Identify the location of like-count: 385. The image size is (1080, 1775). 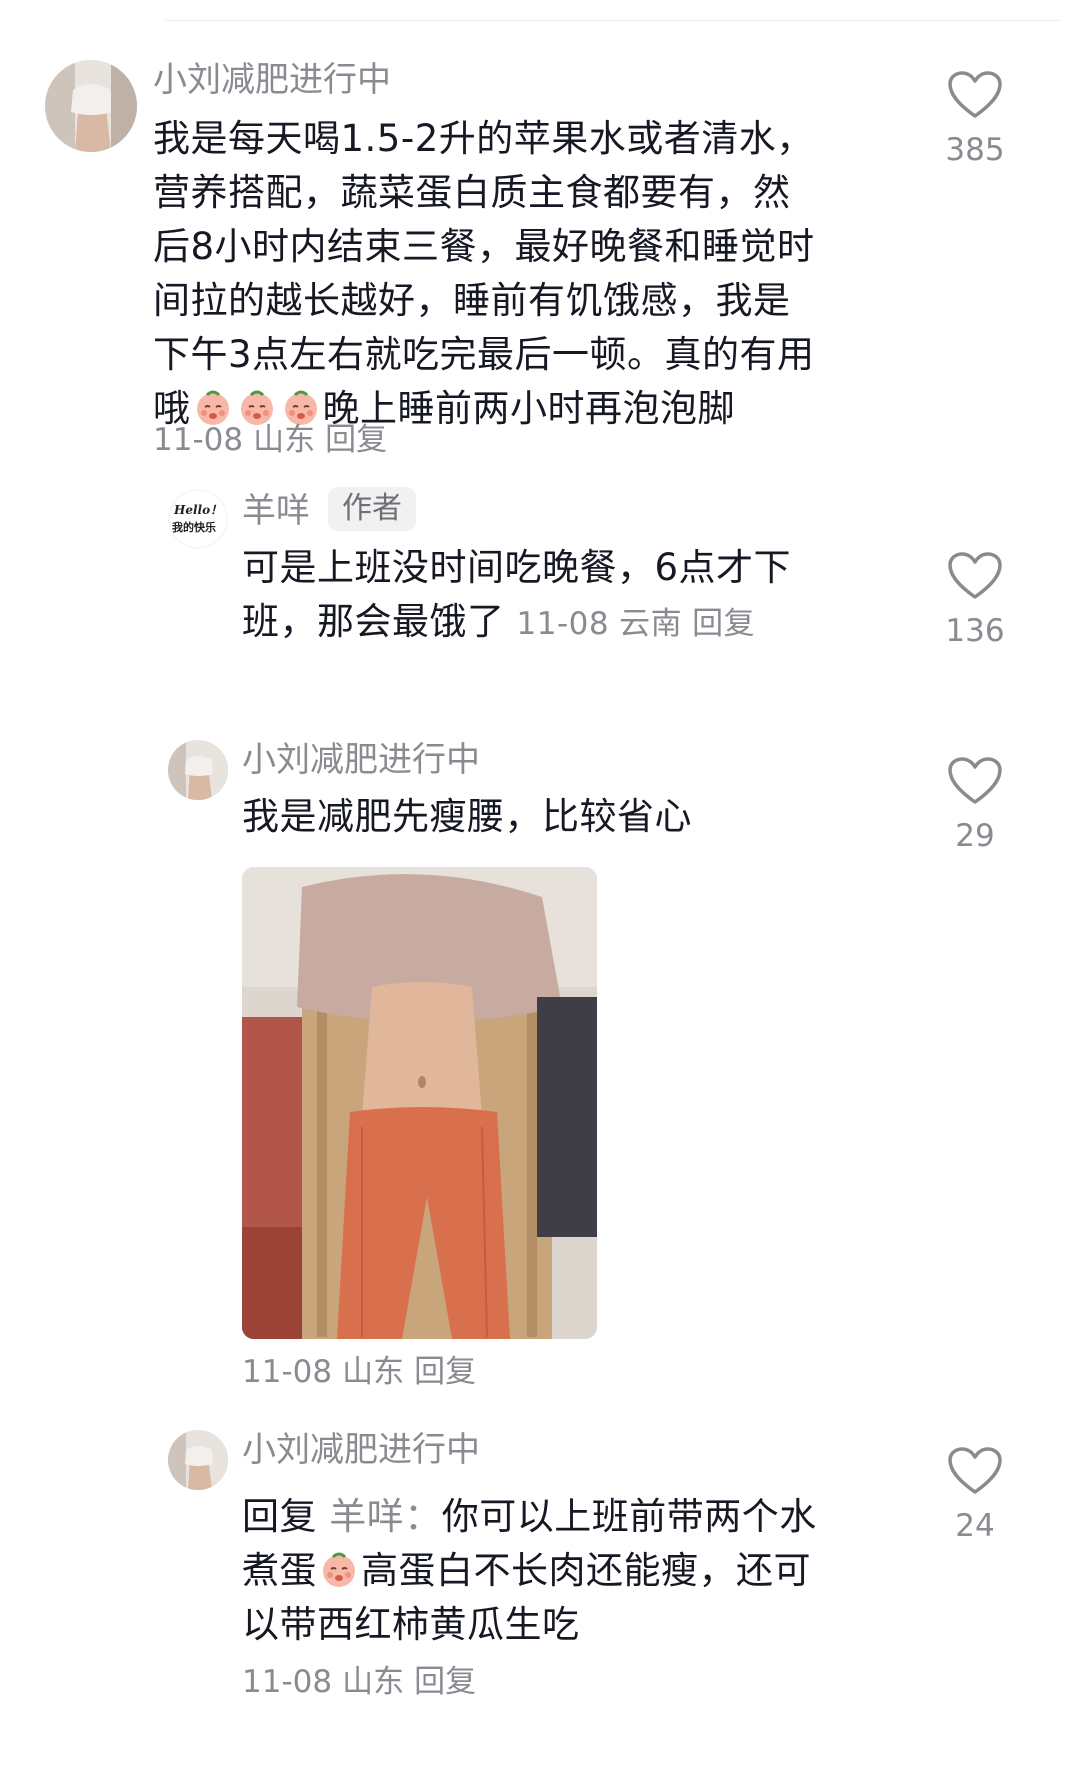
(975, 150).